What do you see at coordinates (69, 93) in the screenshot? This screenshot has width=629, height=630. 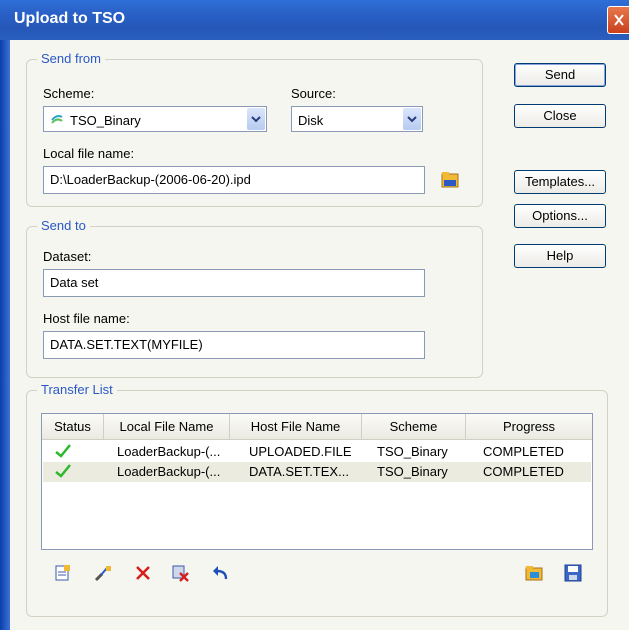 I see `scheme-label: Scheme:` at bounding box center [69, 93].